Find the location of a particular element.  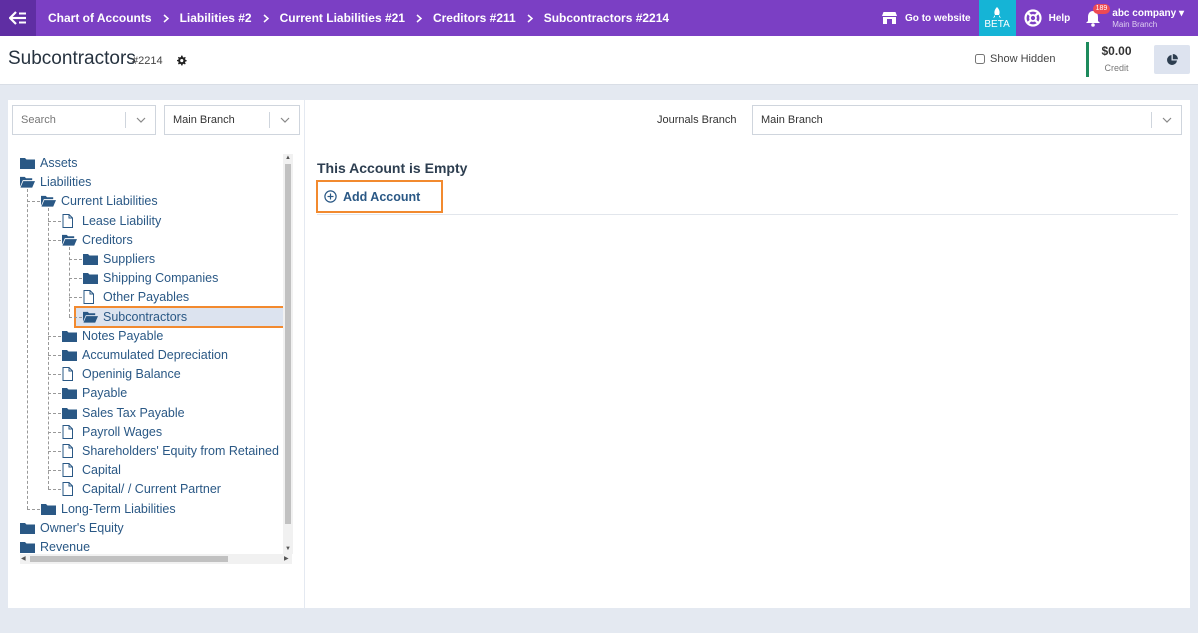

go-to-website-link: Go to website is located at coordinates (930, 18).